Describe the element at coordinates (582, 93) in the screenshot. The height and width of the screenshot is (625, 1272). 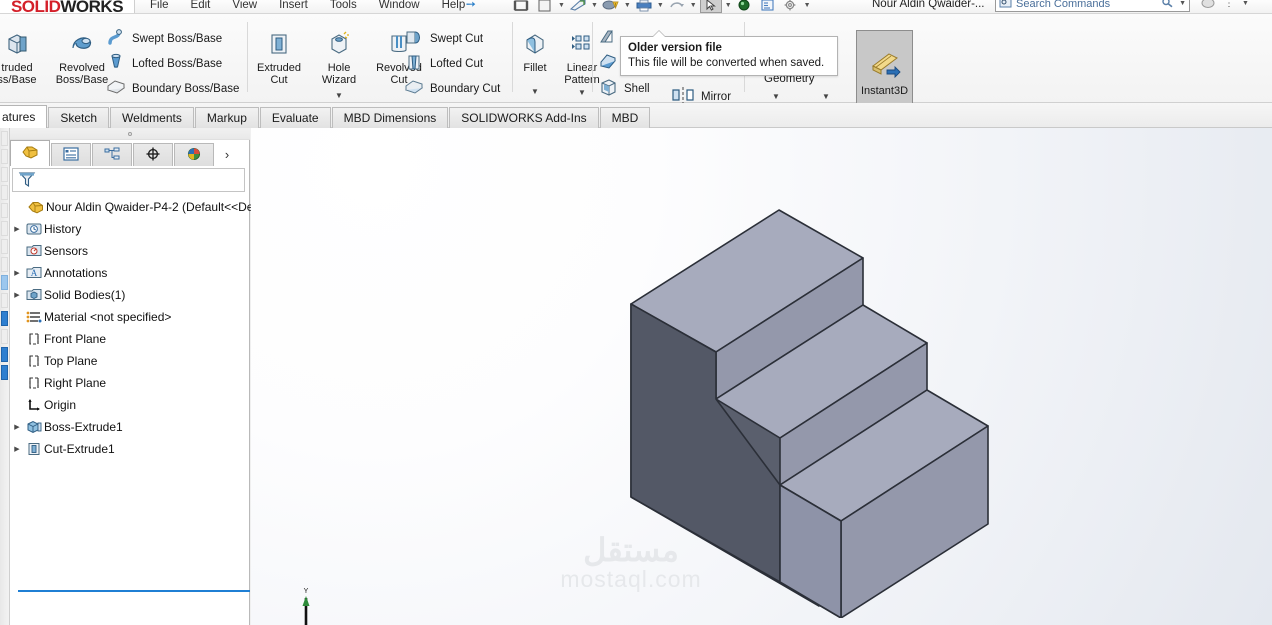
I see `linear-pattern-dropdown-icon: ▼` at that location.